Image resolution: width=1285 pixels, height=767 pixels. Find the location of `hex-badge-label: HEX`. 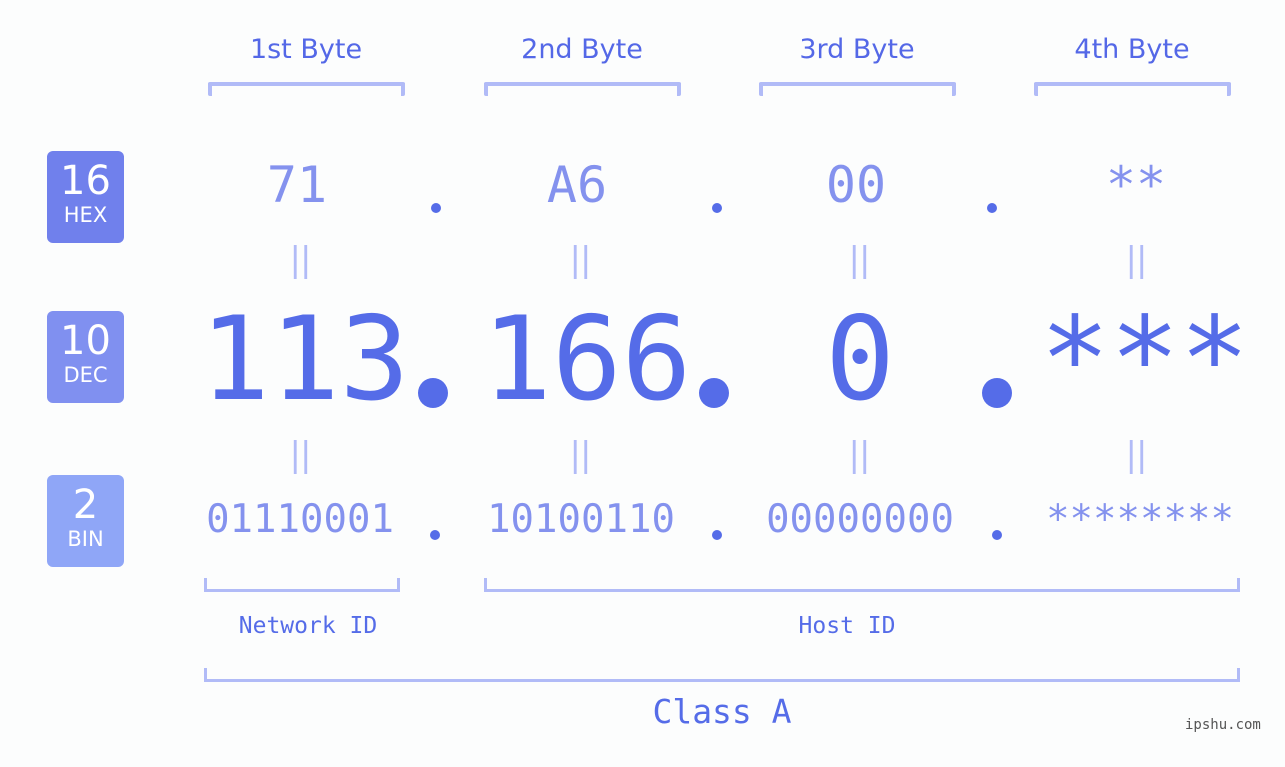

hex-badge-label: HEX is located at coordinates (85, 215).